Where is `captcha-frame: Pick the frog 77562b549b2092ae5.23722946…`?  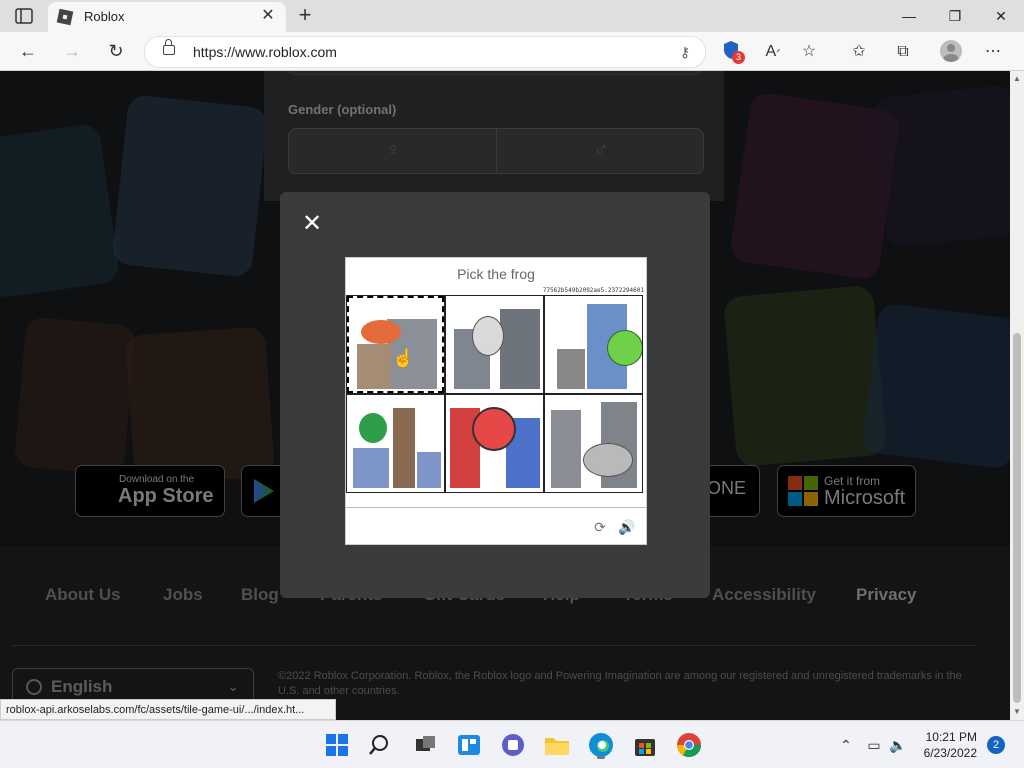 captcha-frame: Pick the frog 77562b549b2092ae5.23722946… is located at coordinates (496, 401).